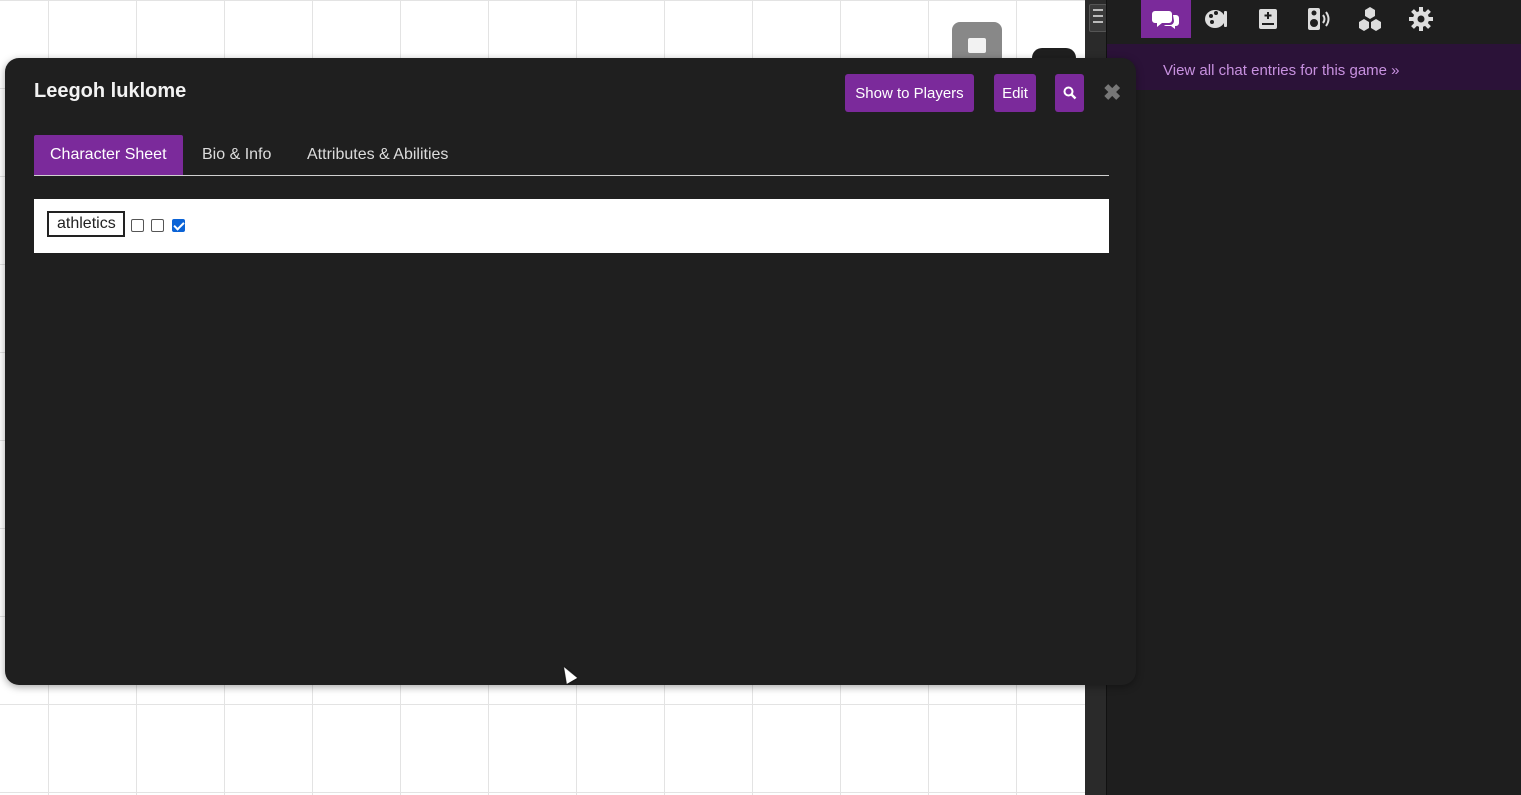  I want to click on show-to-players-button: Show to Players, so click(909, 93).